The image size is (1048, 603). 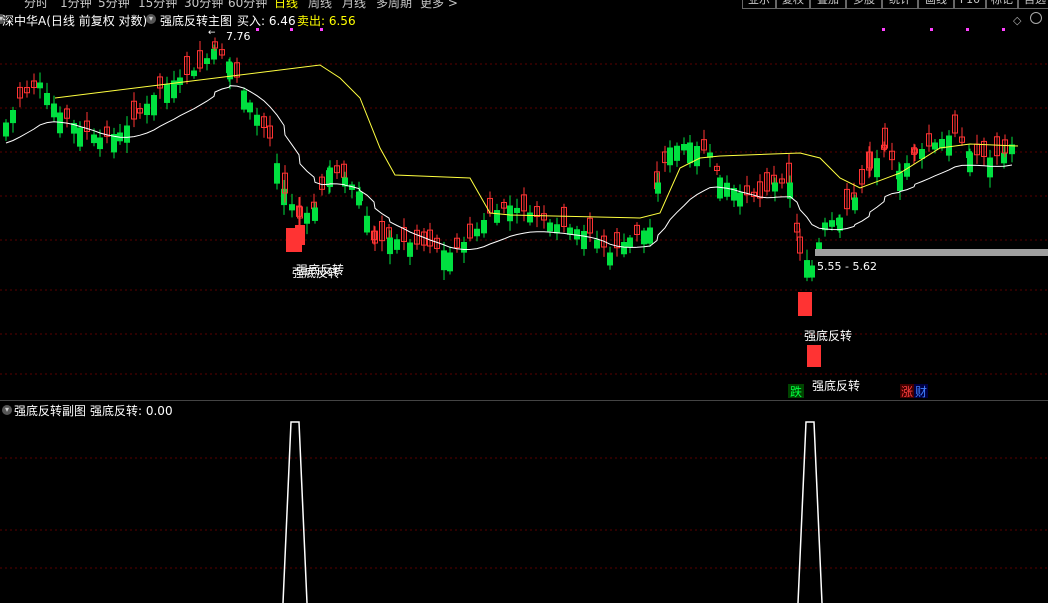 I want to click on timeframe-tab-6: 日线, so click(x=286, y=5).